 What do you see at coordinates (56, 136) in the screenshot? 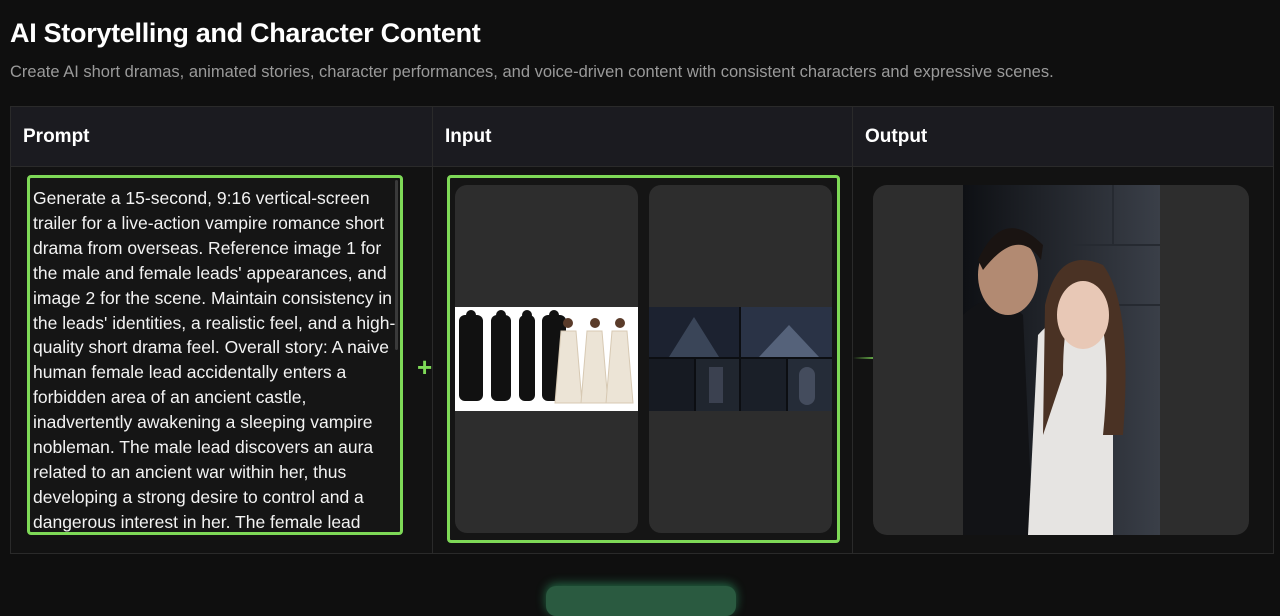
I see `header-prompt: Prompt` at bounding box center [56, 136].